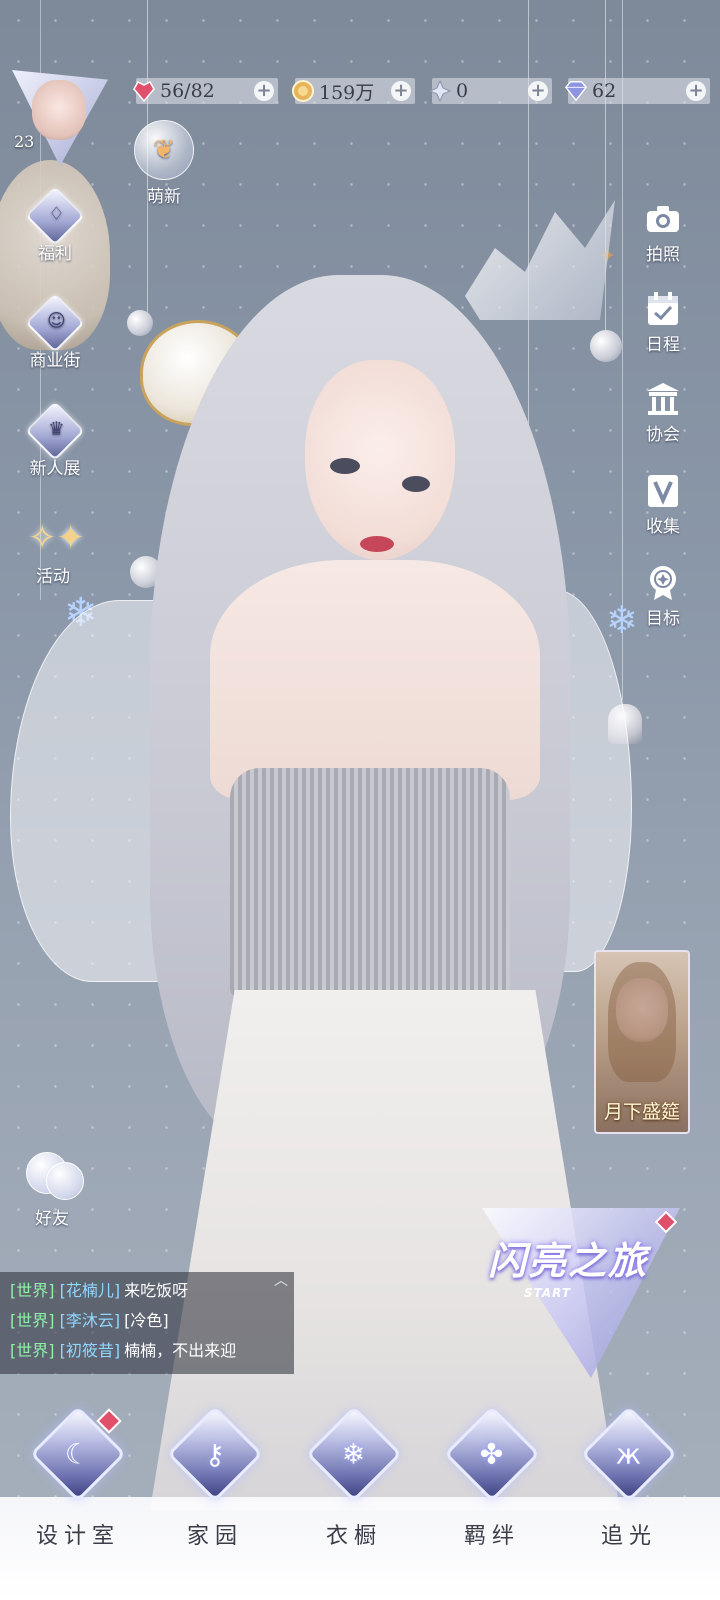  I want to click on newbie-label: 萌新, so click(164, 197).